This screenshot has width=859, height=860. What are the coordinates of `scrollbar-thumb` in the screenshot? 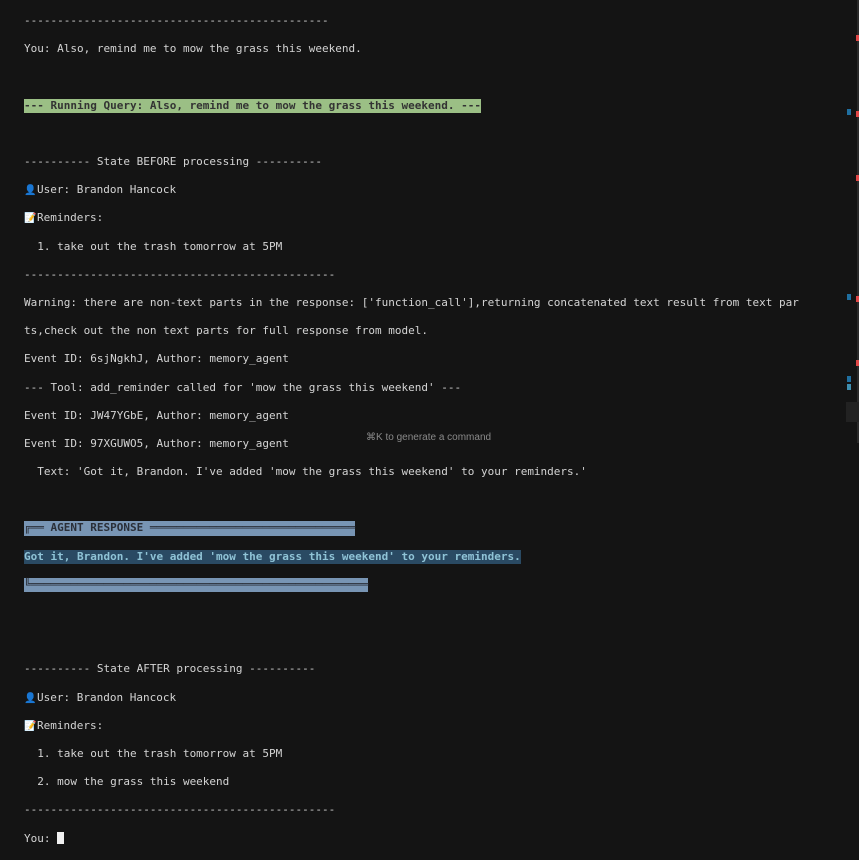 It's located at (852, 412).